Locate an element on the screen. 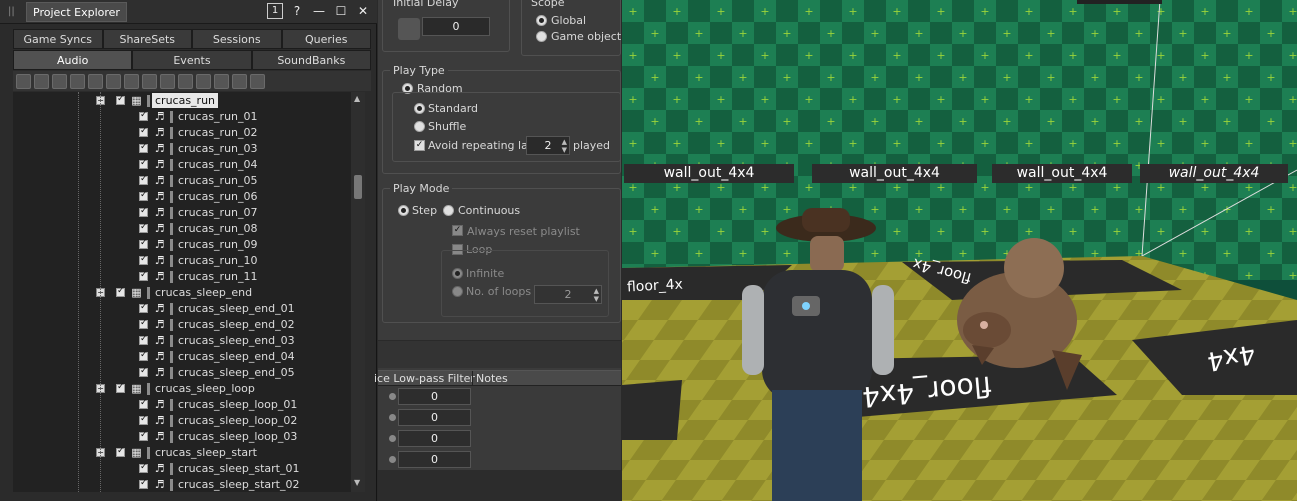 Image resolution: width=1297 pixels, height=501 pixels. tree-sound-row: ♬ crucas_run_01 is located at coordinates (182, 117).